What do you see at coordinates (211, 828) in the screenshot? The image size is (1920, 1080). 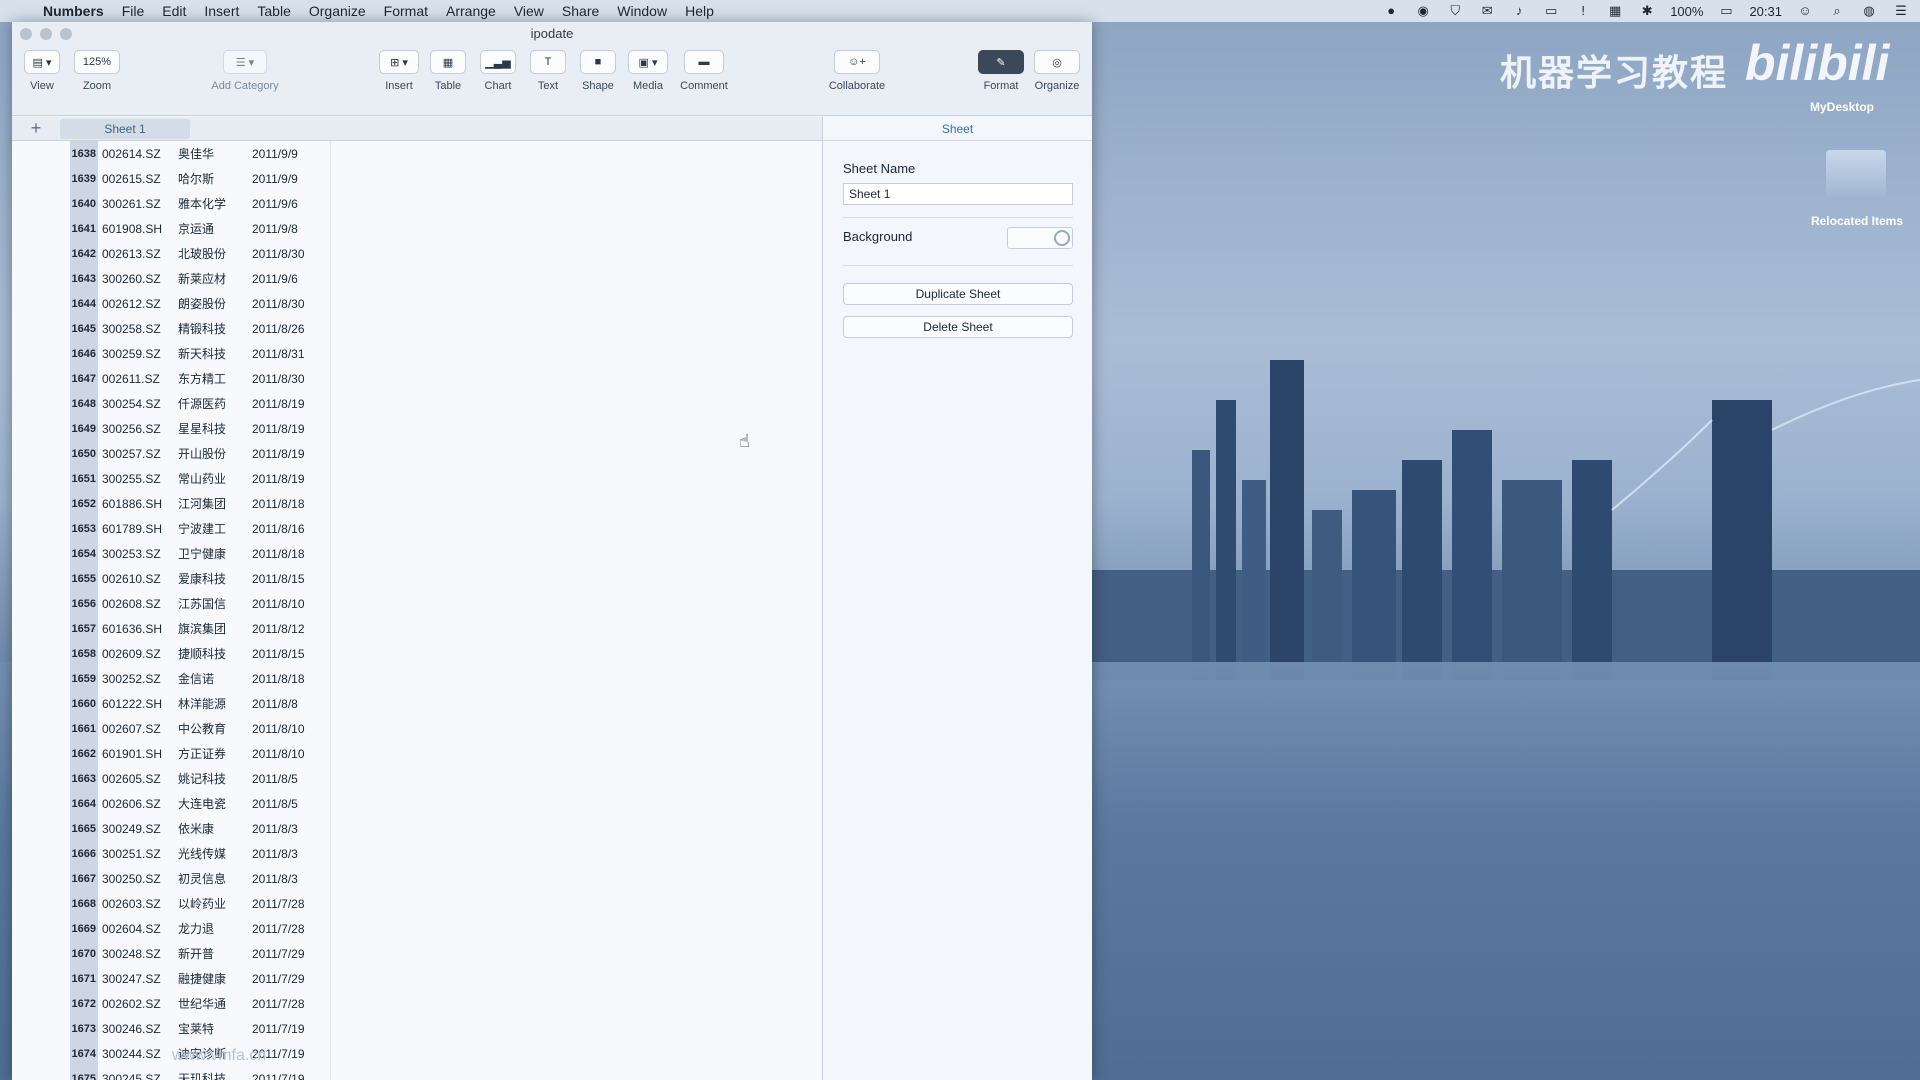 I see `stock-name-cell: 依米康` at bounding box center [211, 828].